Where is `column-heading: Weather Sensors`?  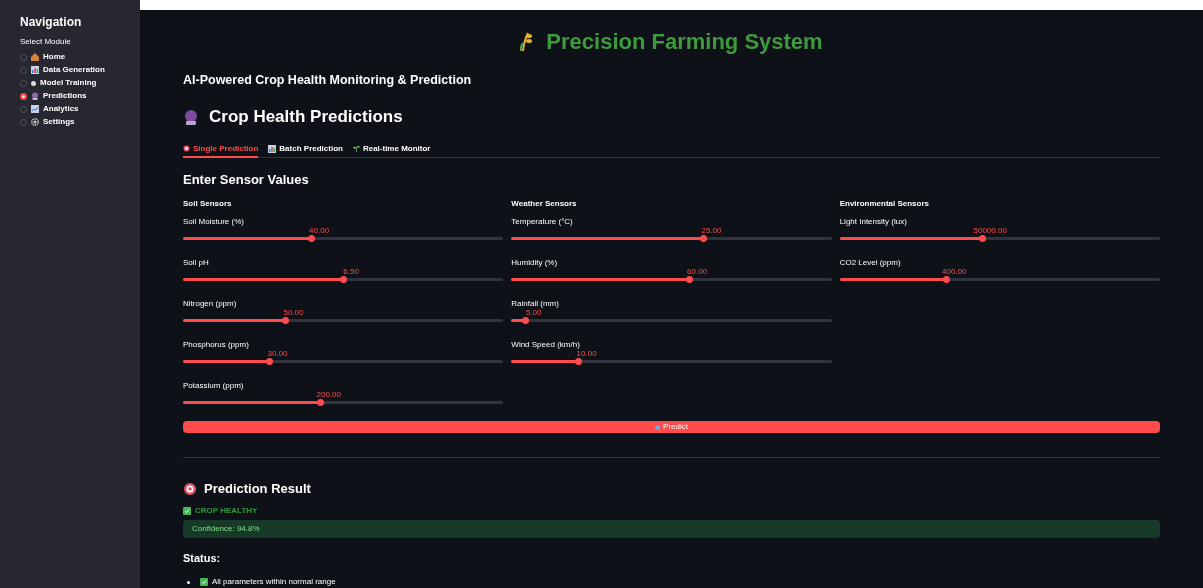
column-heading: Weather Sensors is located at coordinates (544, 203).